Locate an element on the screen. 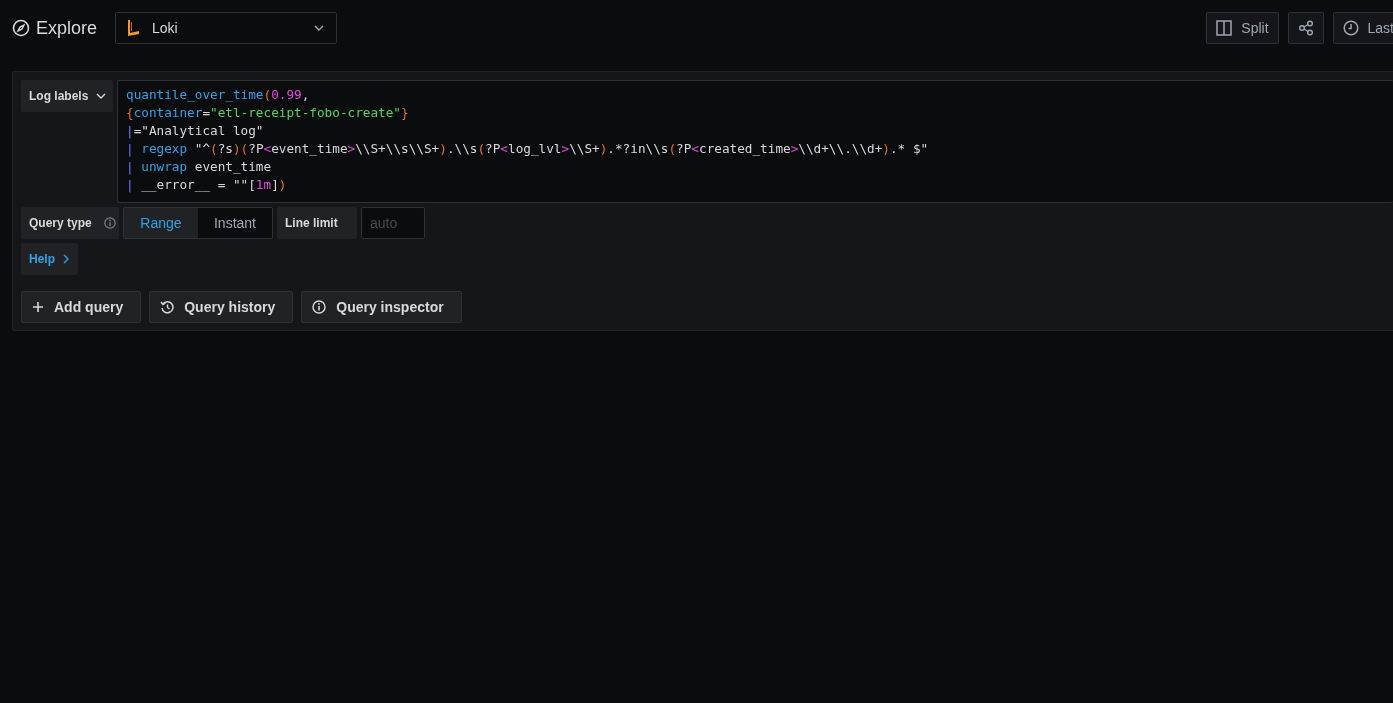  code-line: | __error__ = ""[1m]) is located at coordinates (207, 185).